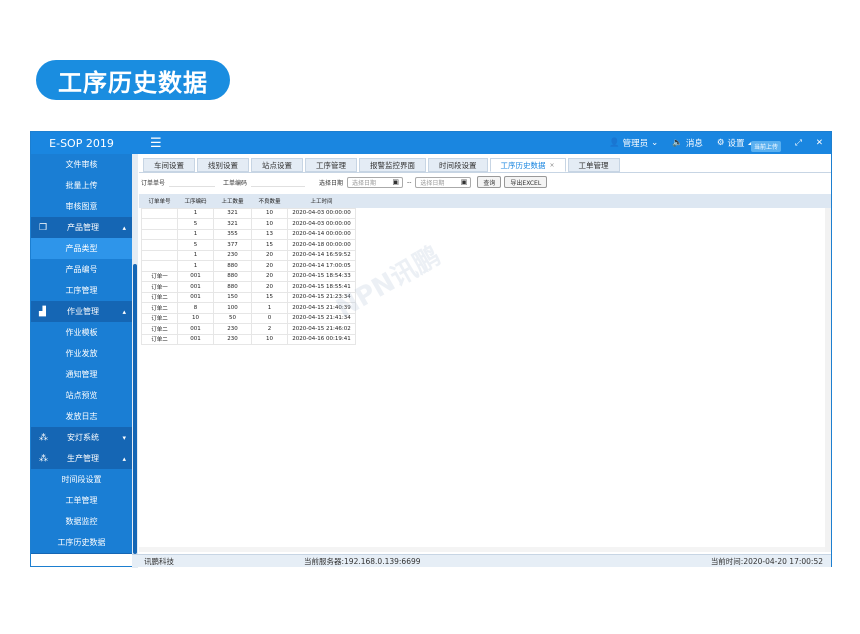 This screenshot has height=634, width=860. I want to click on table-cell: 5, so click(195, 245).